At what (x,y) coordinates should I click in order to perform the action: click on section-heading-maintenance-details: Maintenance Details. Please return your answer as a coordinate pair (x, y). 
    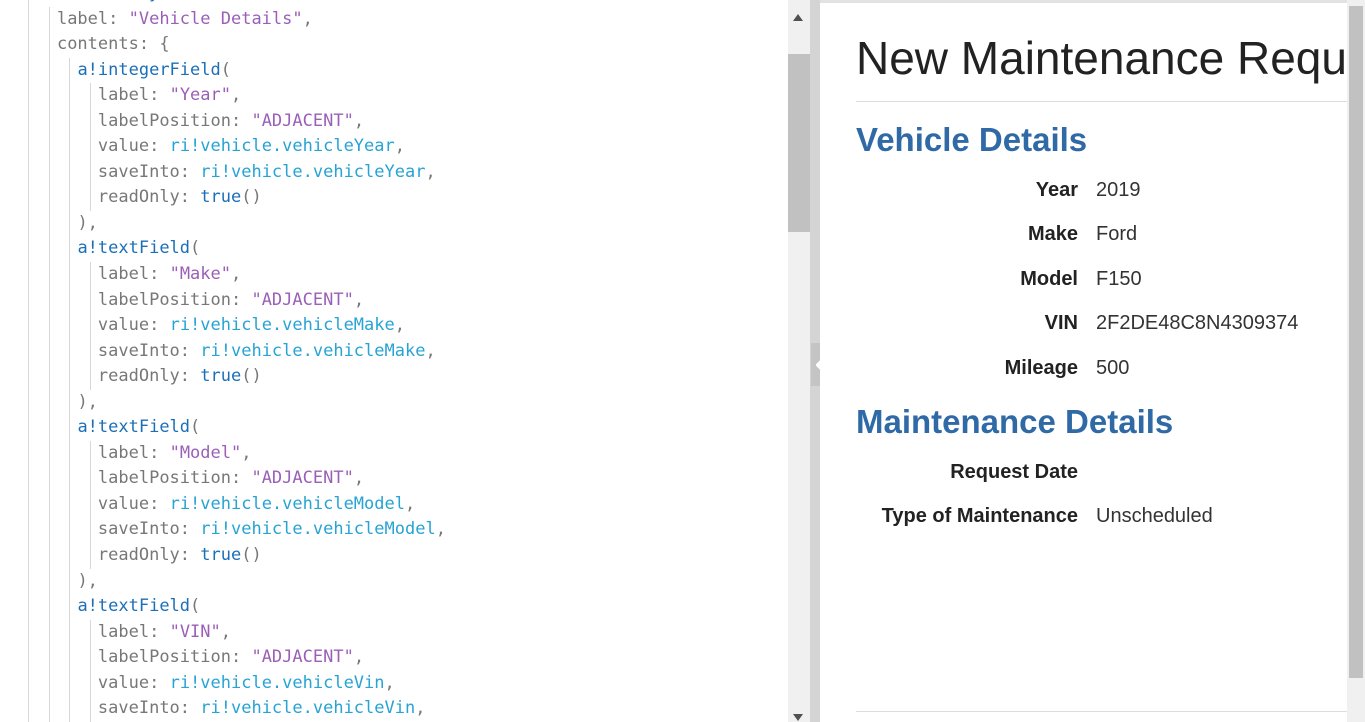
    Looking at the image, I should click on (1015, 421).